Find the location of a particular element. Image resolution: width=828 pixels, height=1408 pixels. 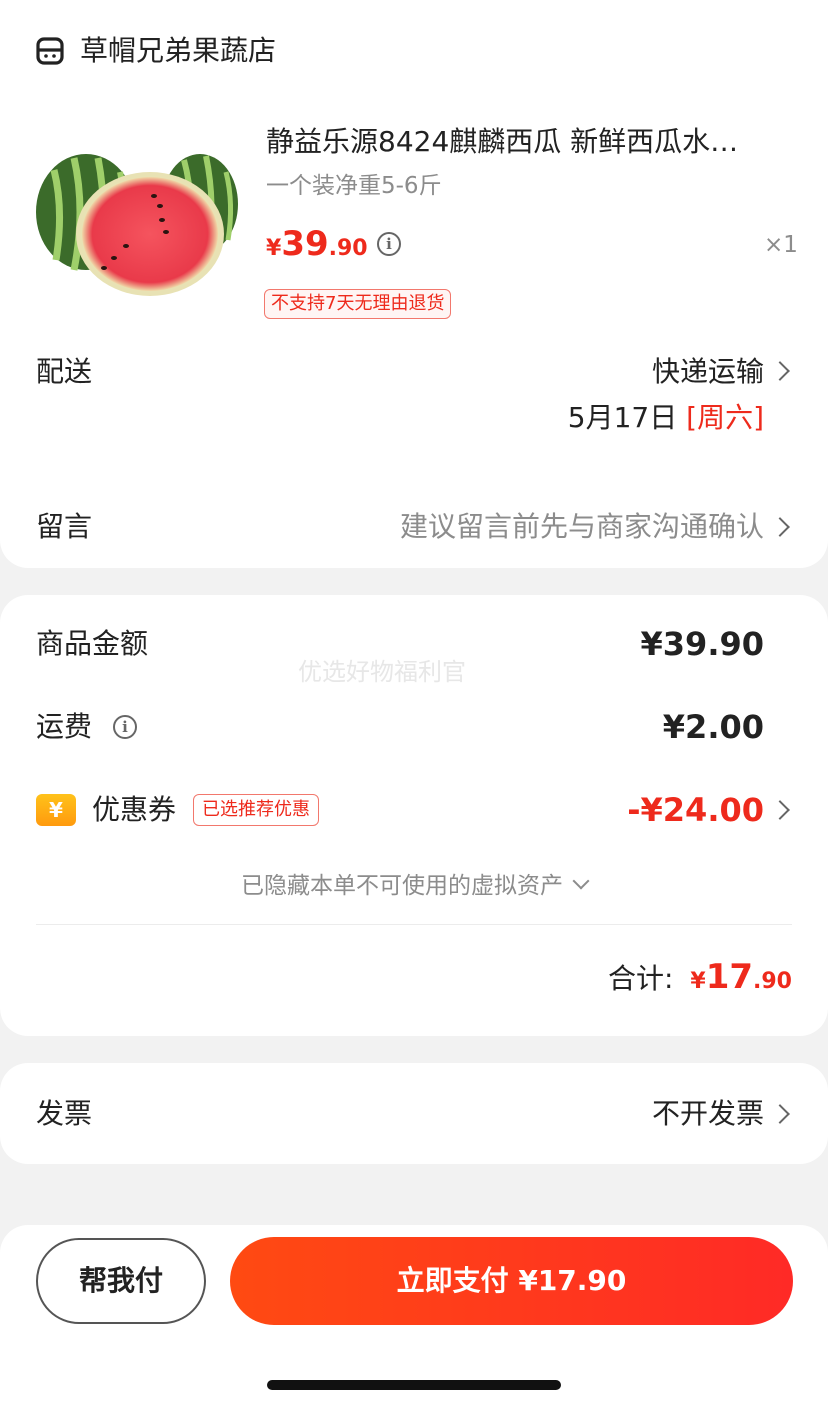

subtotal-value: ¥39.90 is located at coordinates (702, 644).